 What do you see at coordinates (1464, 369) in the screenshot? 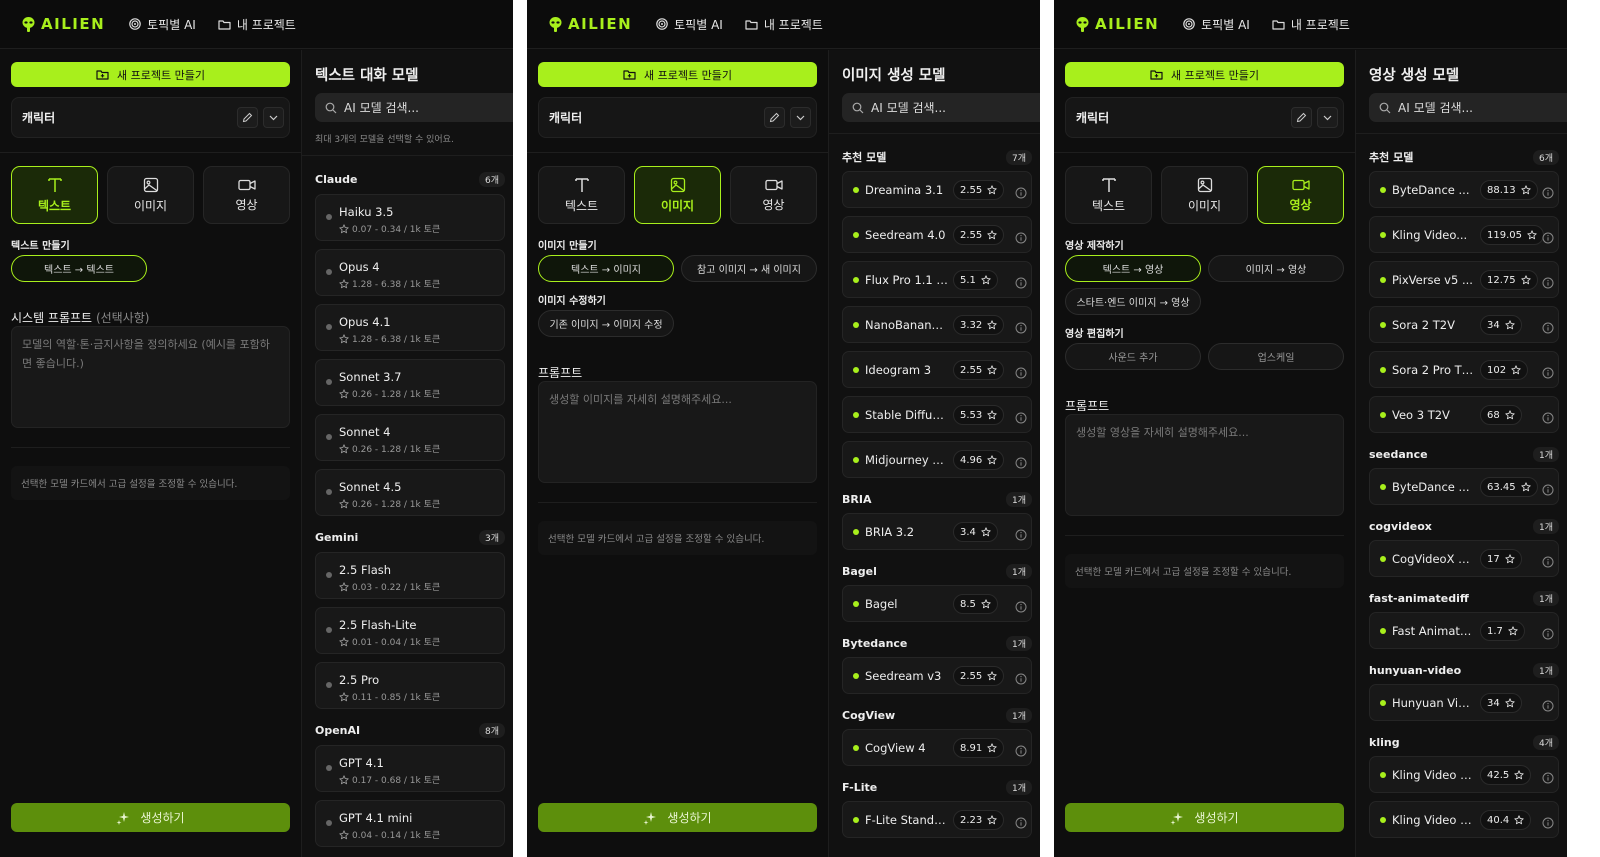
I see `model-card: Sora 2 Pro T2V 102` at bounding box center [1464, 369].